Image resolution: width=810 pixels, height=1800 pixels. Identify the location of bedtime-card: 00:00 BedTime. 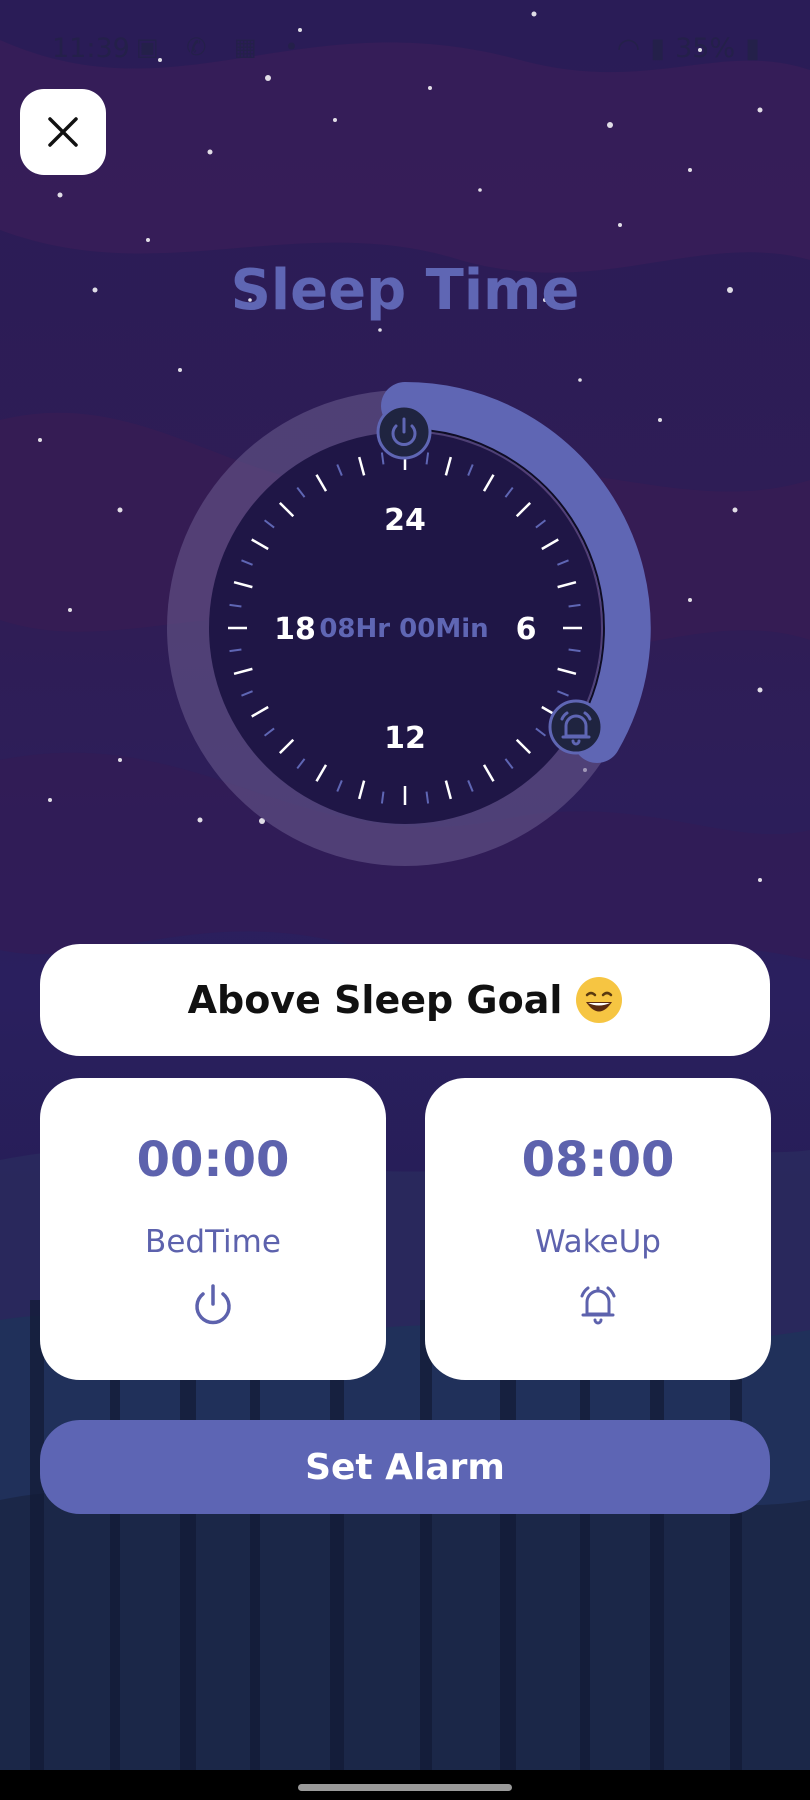
(213, 1229).